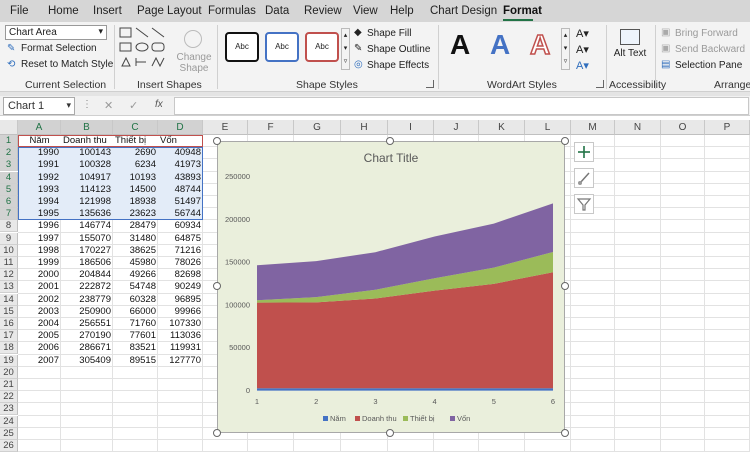 This screenshot has width=750, height=452. Describe the element at coordinates (180, 348) in the screenshot. I see `table-cell: 119931` at that location.